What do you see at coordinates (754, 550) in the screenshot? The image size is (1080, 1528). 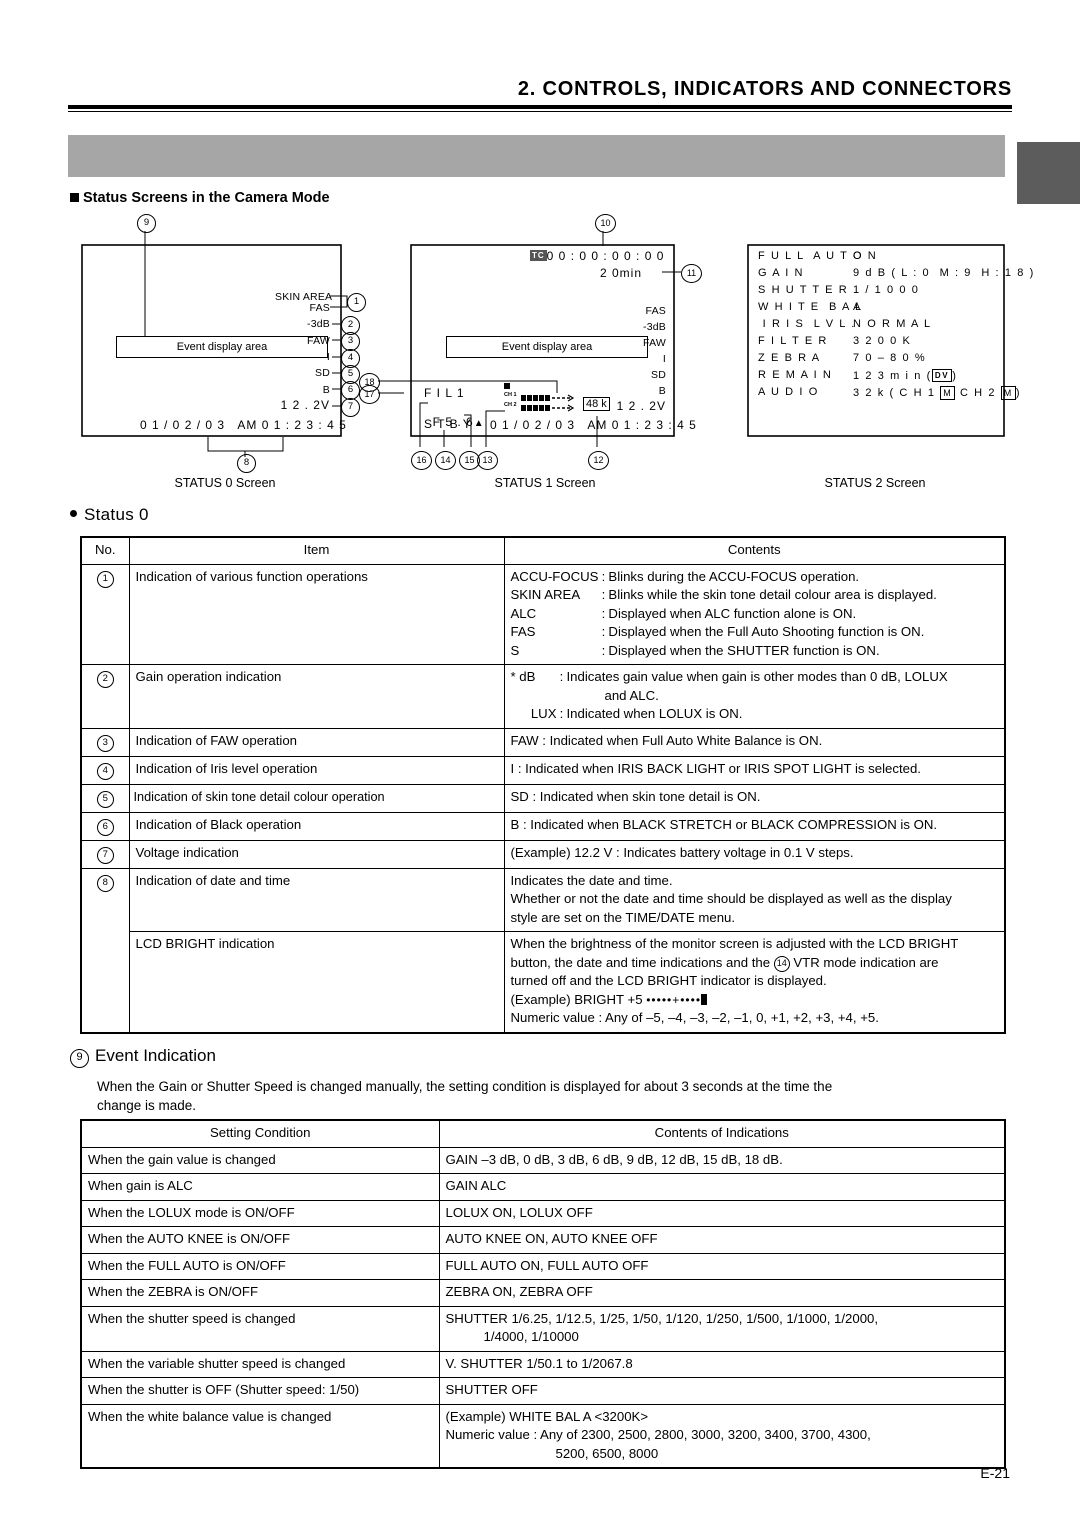 I see `col-header-contents: Contents` at bounding box center [754, 550].